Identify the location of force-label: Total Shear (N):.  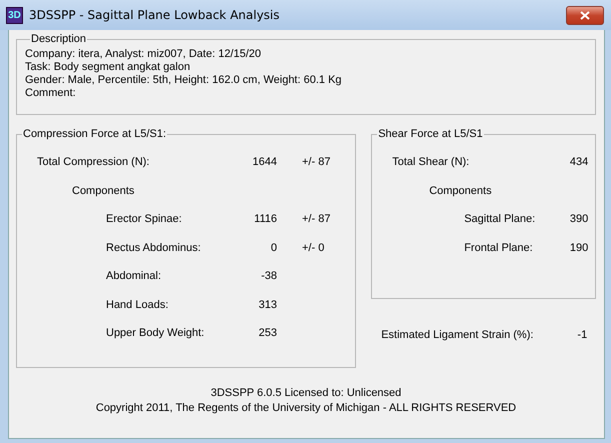
(430, 162).